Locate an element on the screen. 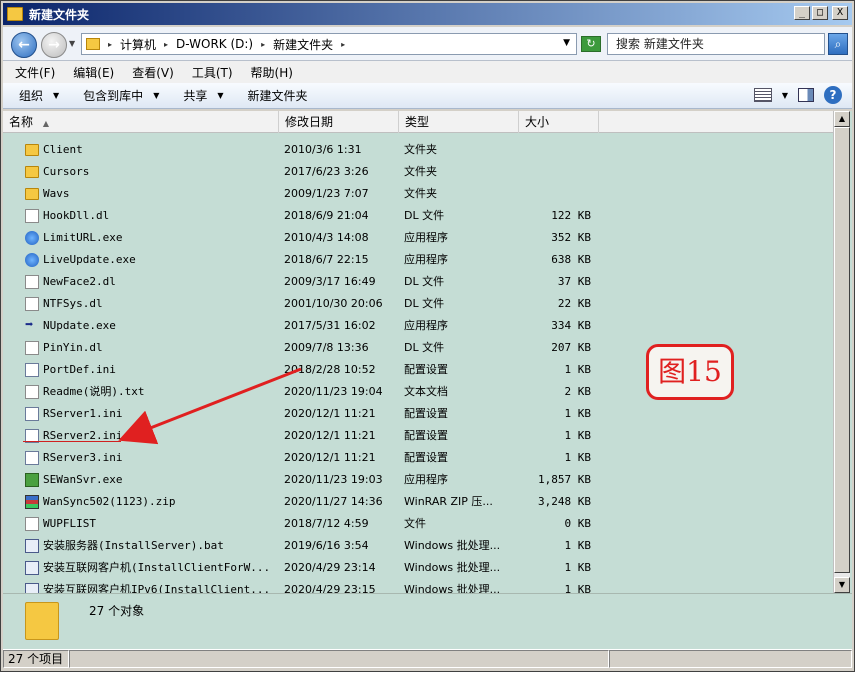 The width and height of the screenshot is (855, 673). forward-button: → is located at coordinates (54, 45).